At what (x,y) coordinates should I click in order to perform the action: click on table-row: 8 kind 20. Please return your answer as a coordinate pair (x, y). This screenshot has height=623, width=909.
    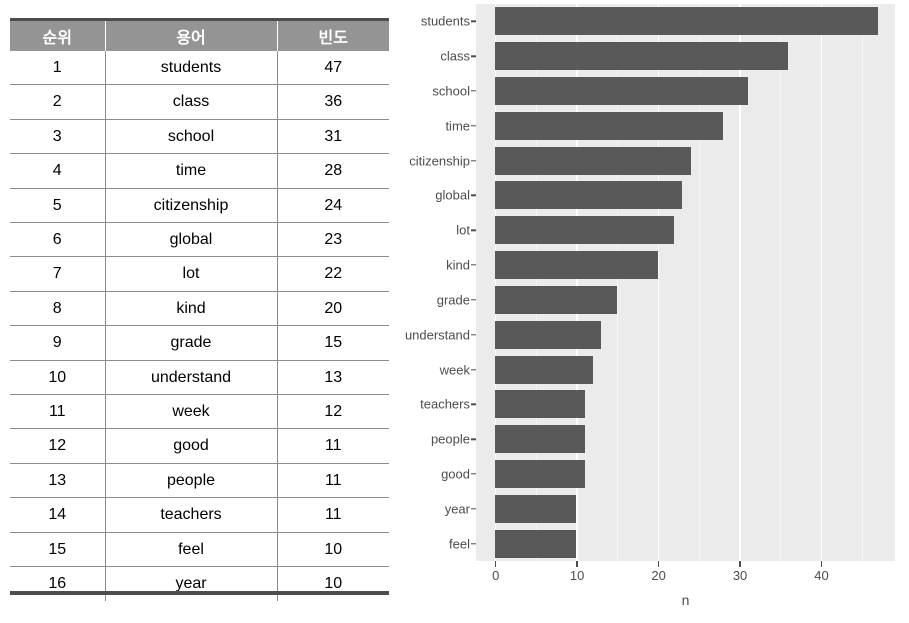
    Looking at the image, I should click on (199, 309).